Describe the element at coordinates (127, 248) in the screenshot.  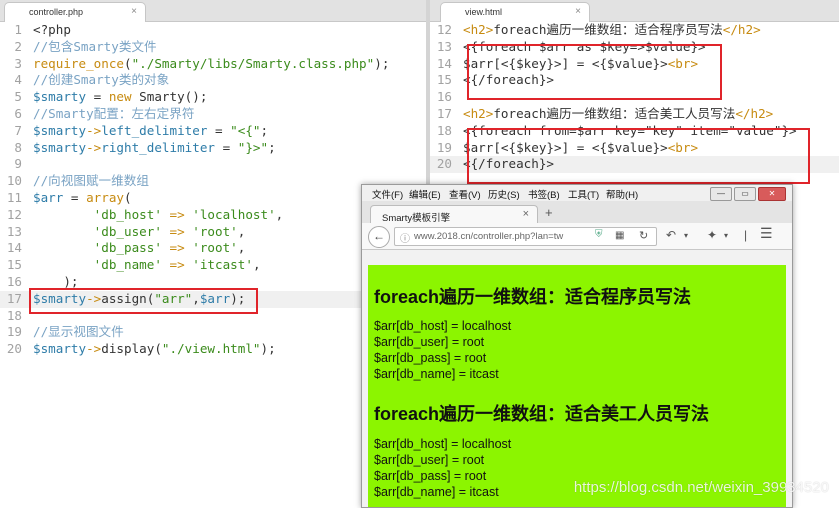
I see `code-token: 'db_pass'` at that location.